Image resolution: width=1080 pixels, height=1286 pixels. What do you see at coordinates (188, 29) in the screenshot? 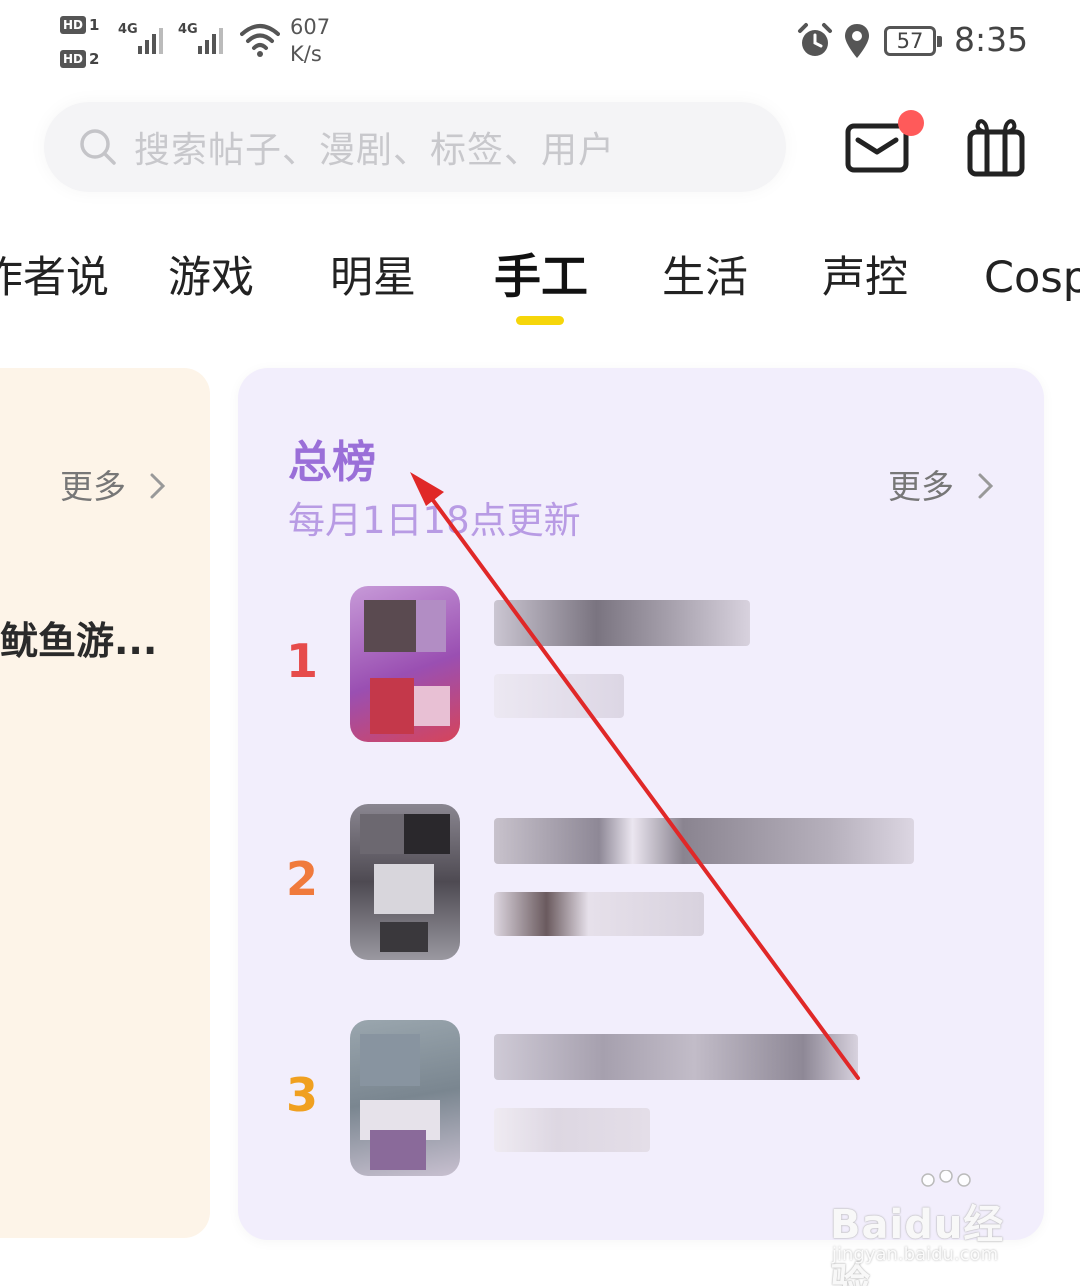
I see `network-type-2: 4G` at bounding box center [188, 29].